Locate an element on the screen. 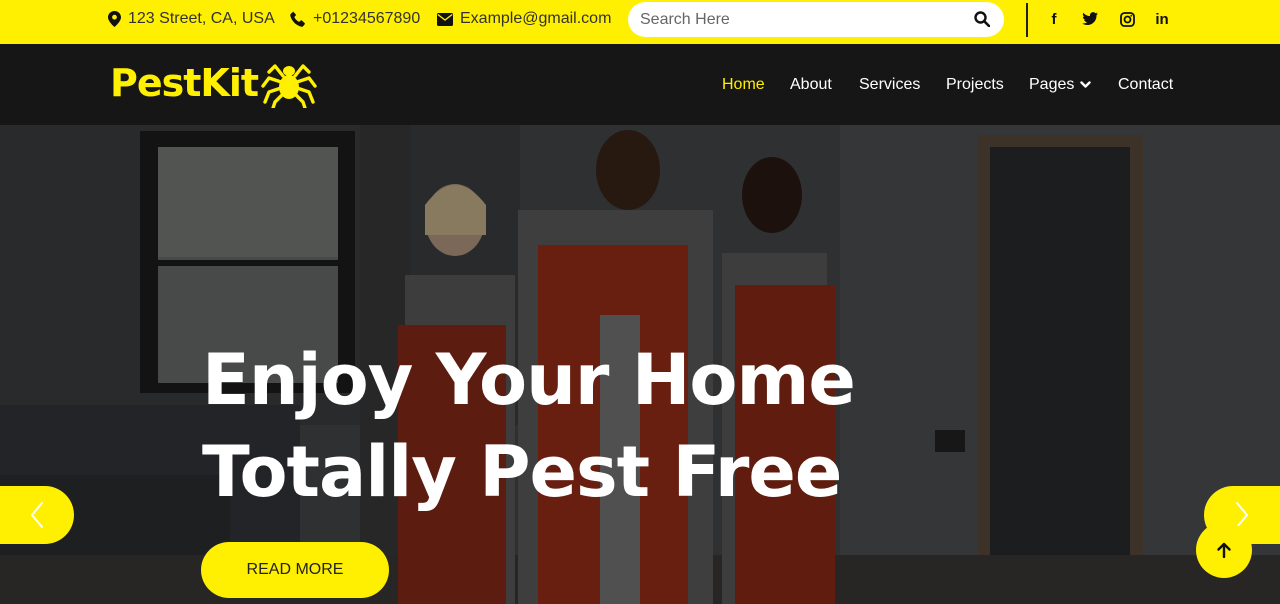 The height and width of the screenshot is (604, 1280). hero-headline-line1: Enjoy Your Home is located at coordinates (529, 380).